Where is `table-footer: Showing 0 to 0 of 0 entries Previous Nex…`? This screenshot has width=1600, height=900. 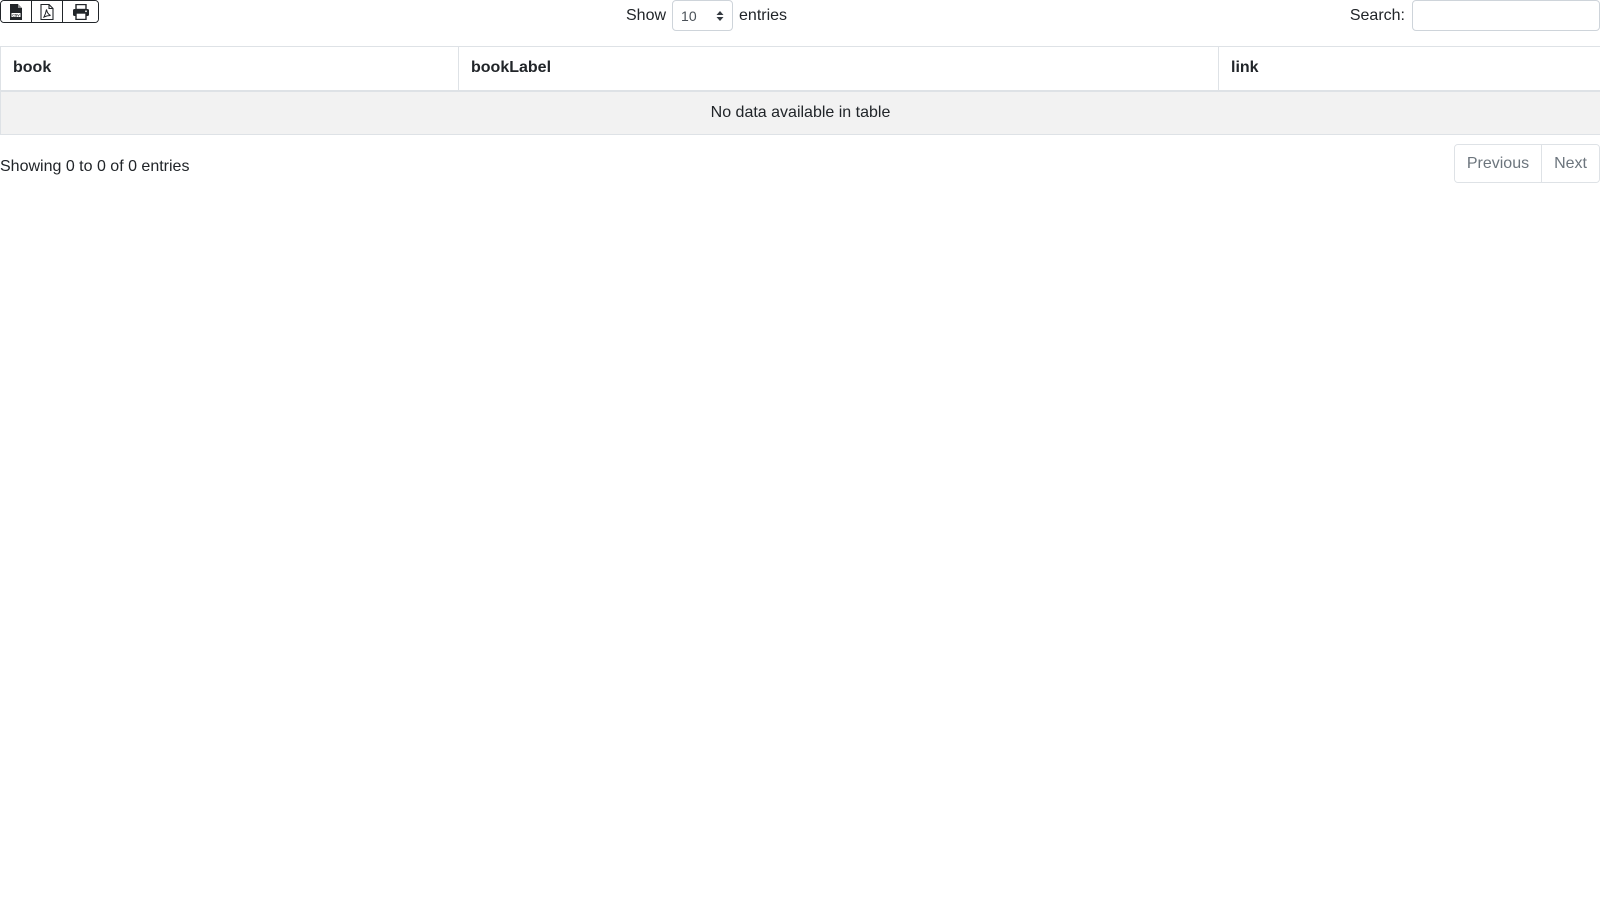 table-footer: Showing 0 to 0 of 0 entries Previous Nex… is located at coordinates (800, 165).